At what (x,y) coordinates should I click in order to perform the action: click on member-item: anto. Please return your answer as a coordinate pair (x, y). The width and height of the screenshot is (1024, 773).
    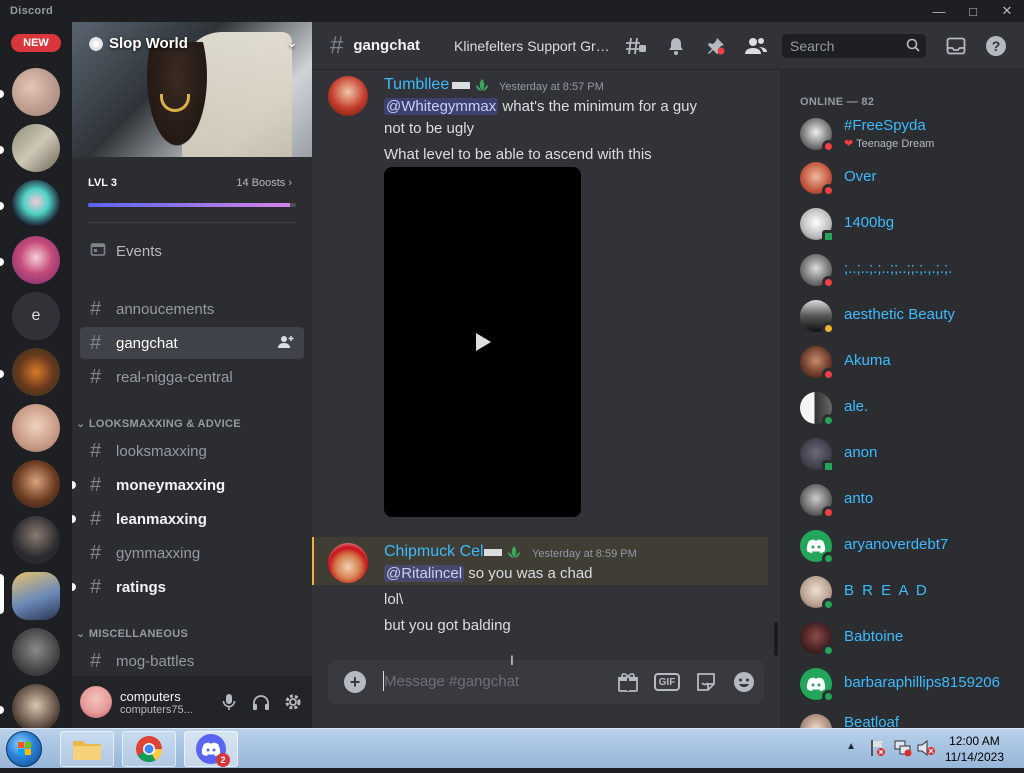
    Looking at the image, I should click on (910, 500).